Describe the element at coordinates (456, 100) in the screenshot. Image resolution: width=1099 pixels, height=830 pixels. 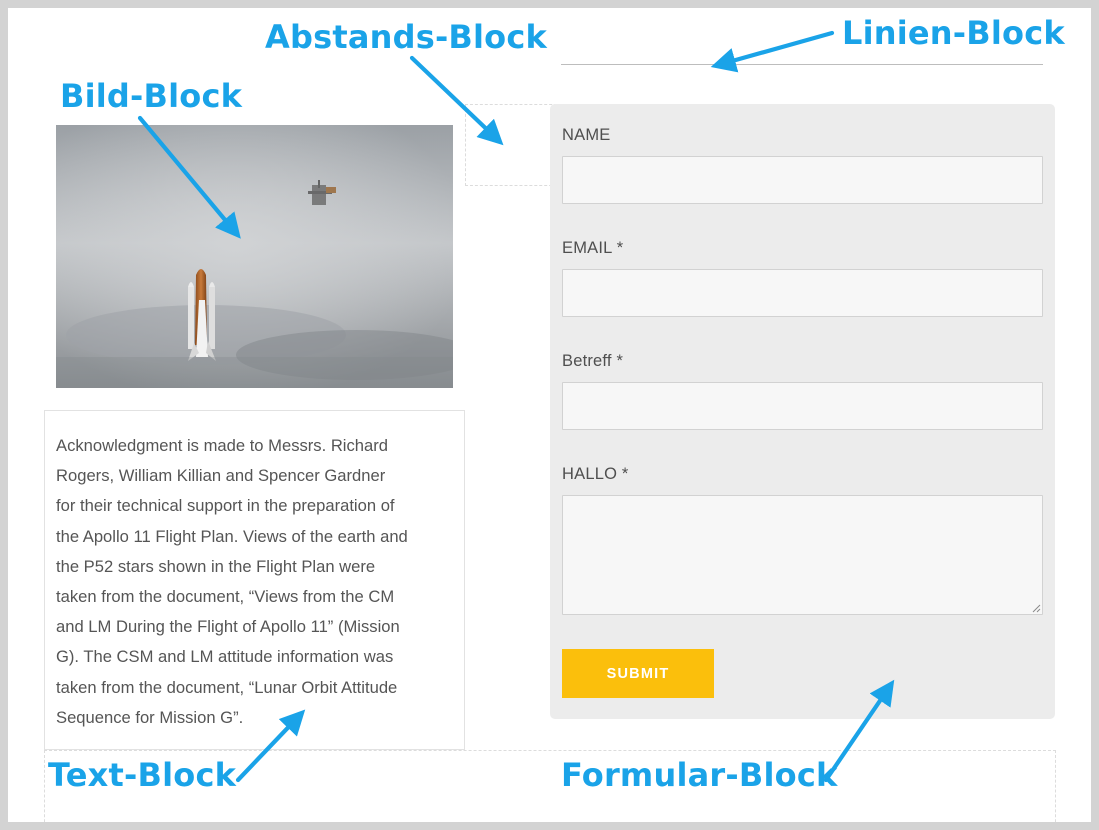
I see `arrow-abstands-icon` at that location.